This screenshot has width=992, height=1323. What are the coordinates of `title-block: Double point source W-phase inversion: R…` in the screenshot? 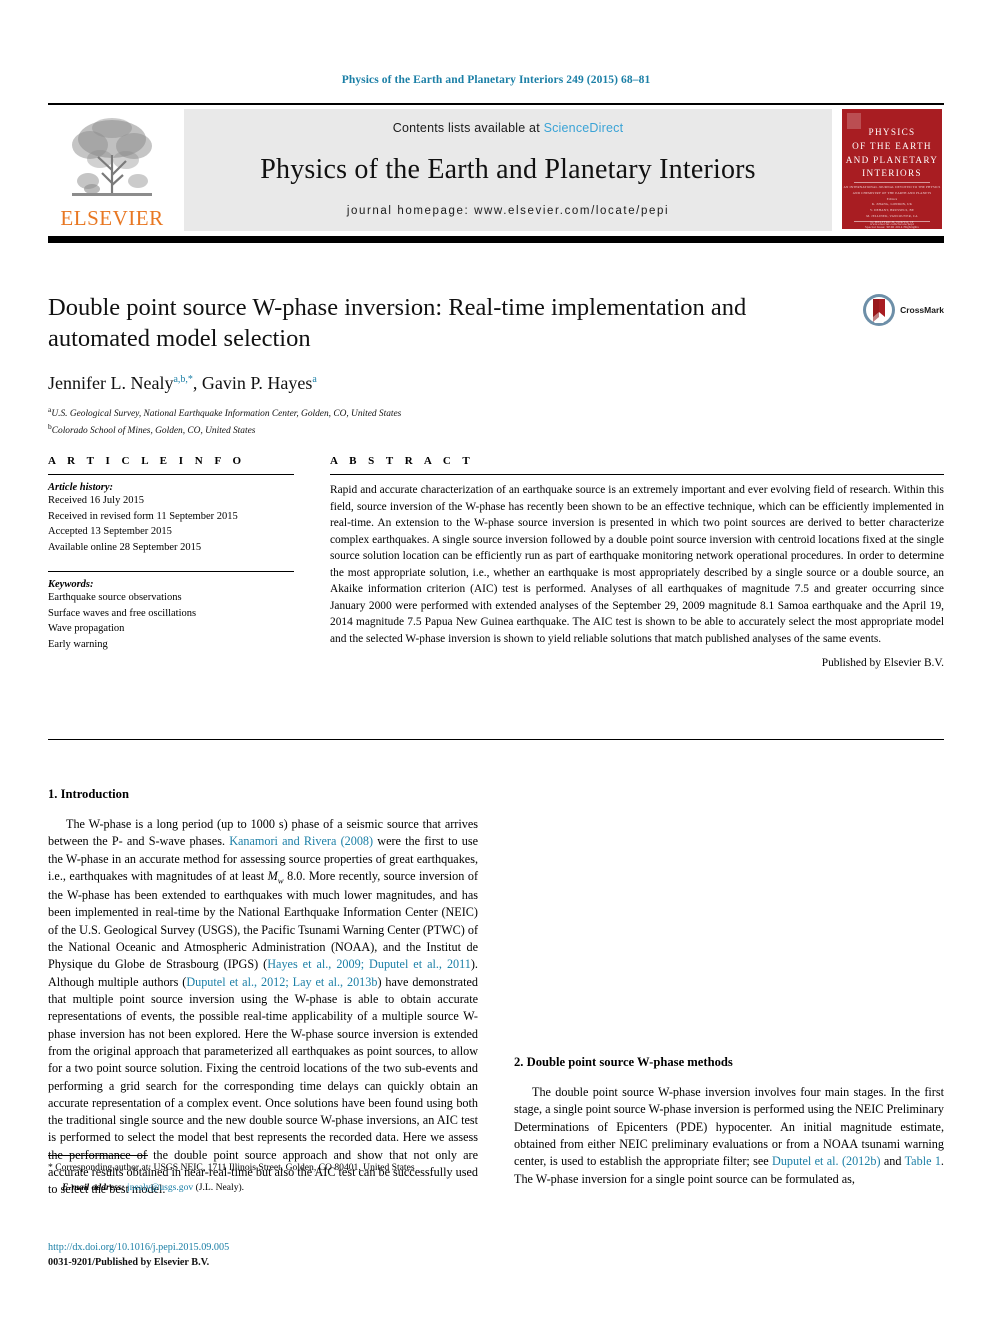 It's located at (496, 366).